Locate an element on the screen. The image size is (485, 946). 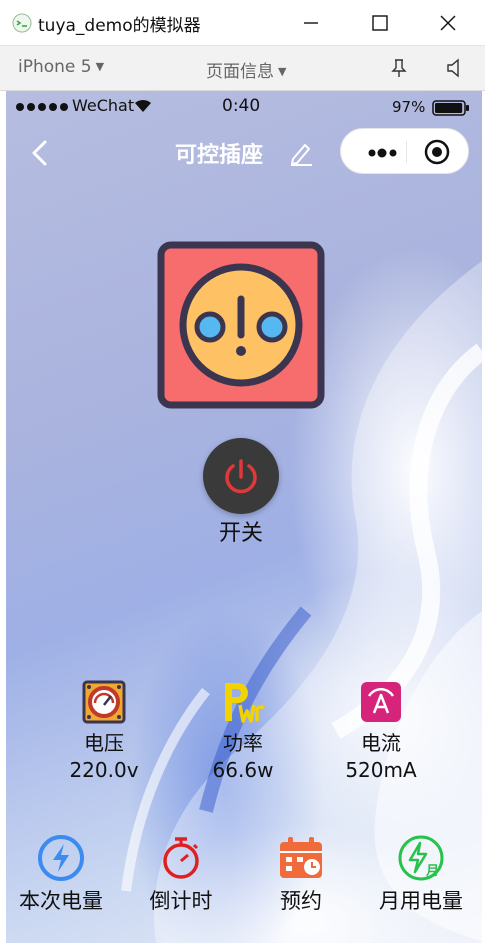
device-selector: iPhone 5 ▼ is located at coordinates (61, 67).